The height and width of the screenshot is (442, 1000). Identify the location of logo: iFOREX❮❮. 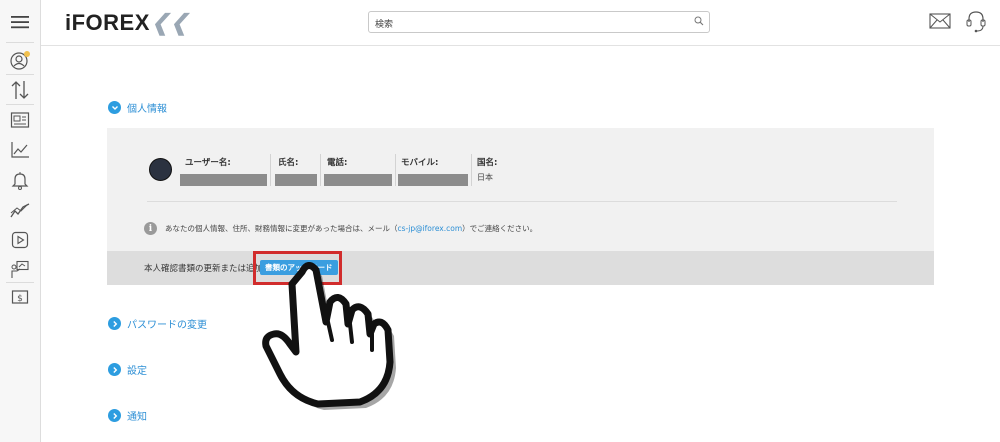
(127, 23).